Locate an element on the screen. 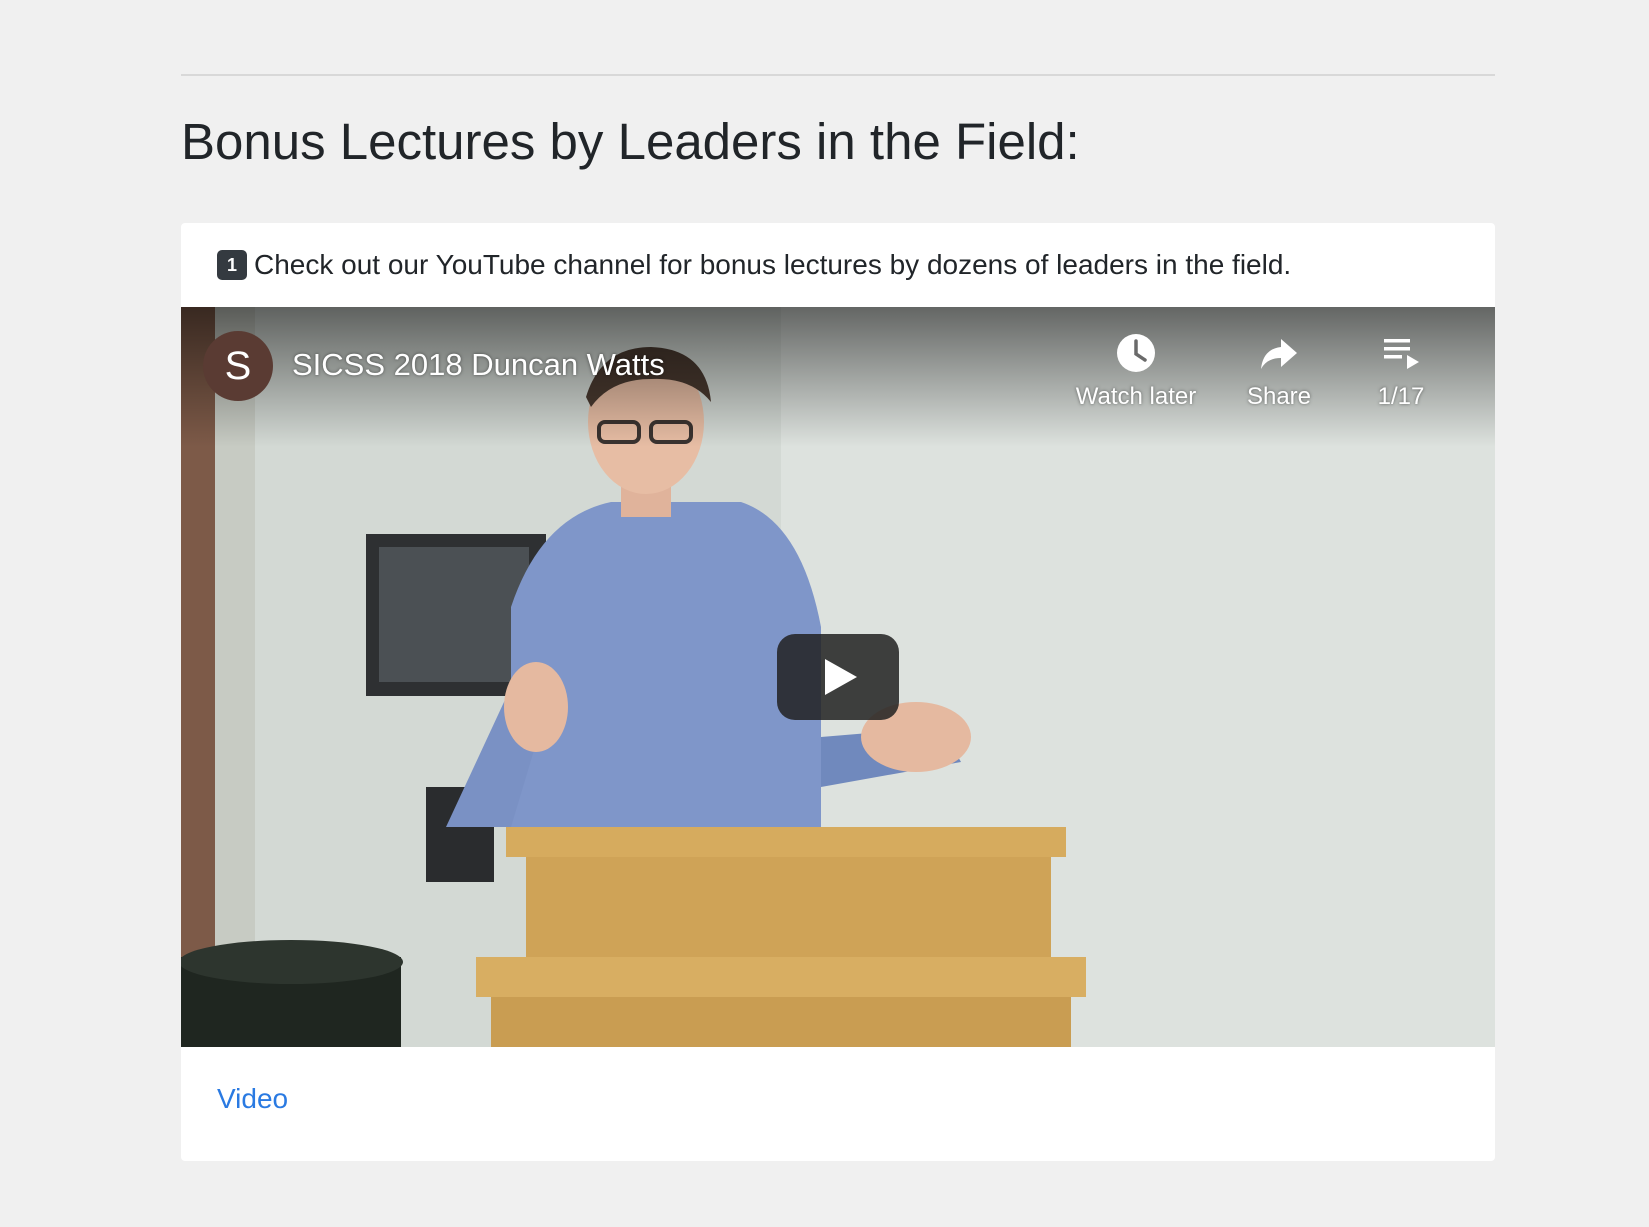 The image size is (1649, 1227). share-label: Share is located at coordinates (1279, 396).